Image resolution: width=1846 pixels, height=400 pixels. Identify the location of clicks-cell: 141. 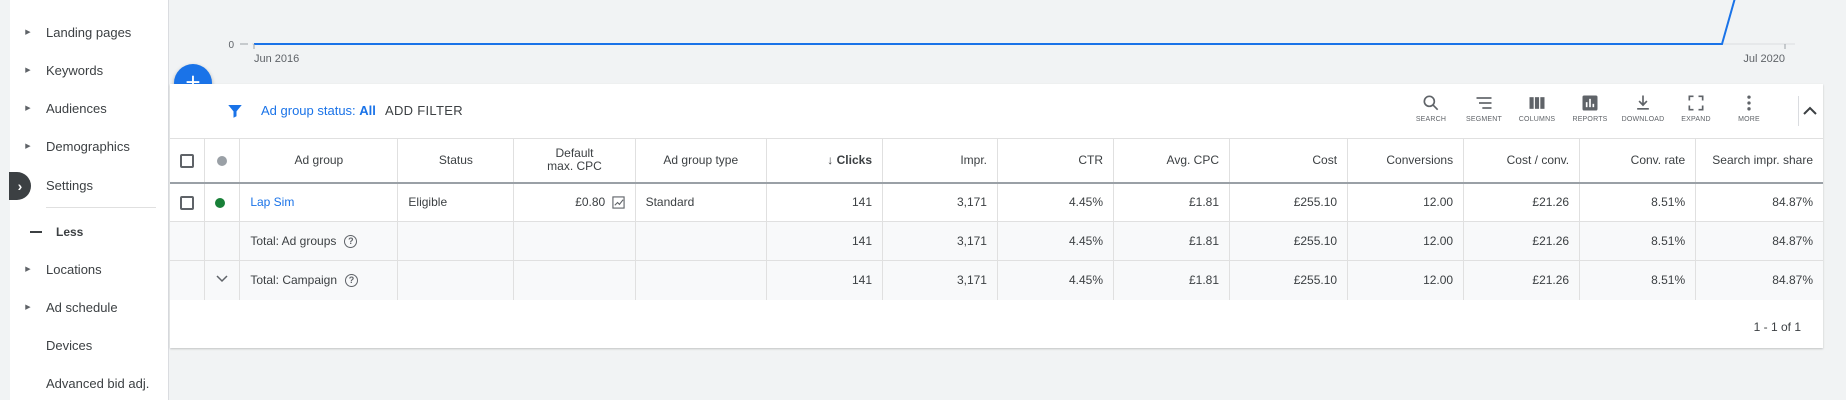
(825, 280).